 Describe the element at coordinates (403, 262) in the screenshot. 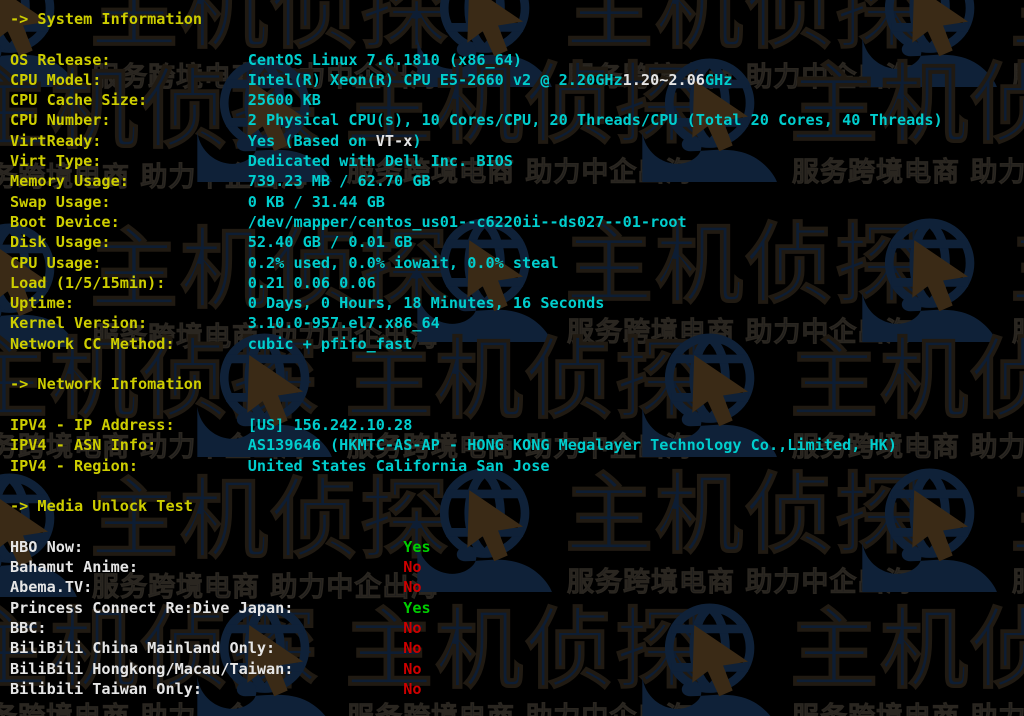

I see `row-value: 0.2% used, 0.0% iowait, 0.0% steal` at that location.